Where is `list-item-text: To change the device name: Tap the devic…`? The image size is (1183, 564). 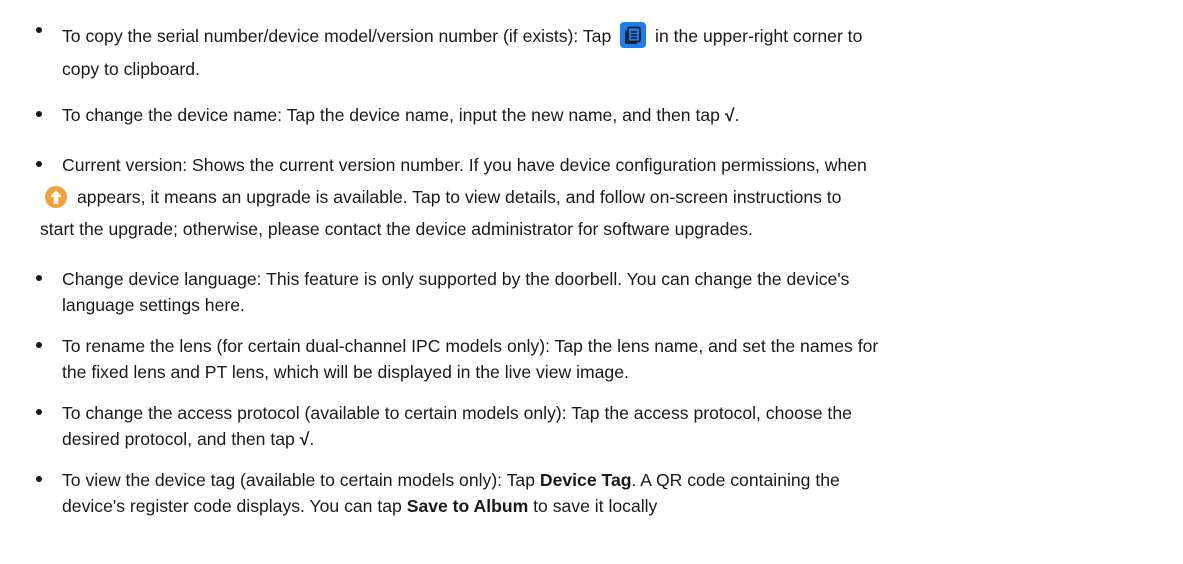 list-item-text: To change the device name: Tap the devic… is located at coordinates (612, 115).